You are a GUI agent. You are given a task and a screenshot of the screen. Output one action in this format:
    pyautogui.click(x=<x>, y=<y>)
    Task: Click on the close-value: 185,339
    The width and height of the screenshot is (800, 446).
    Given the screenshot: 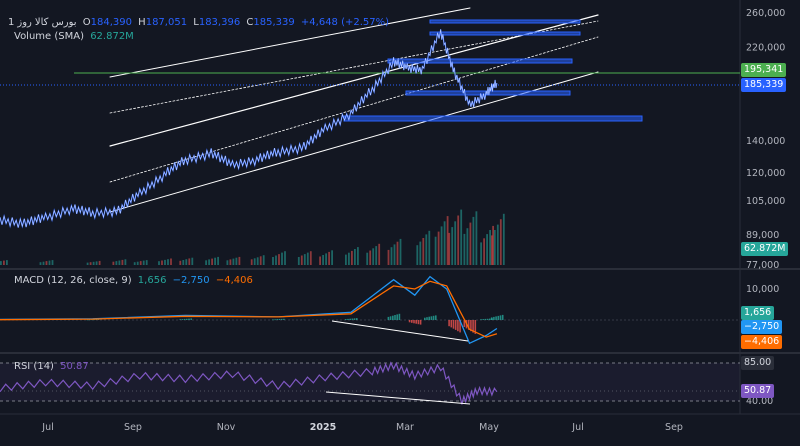 What is the action you would take?
    pyautogui.click(x=274, y=22)
    